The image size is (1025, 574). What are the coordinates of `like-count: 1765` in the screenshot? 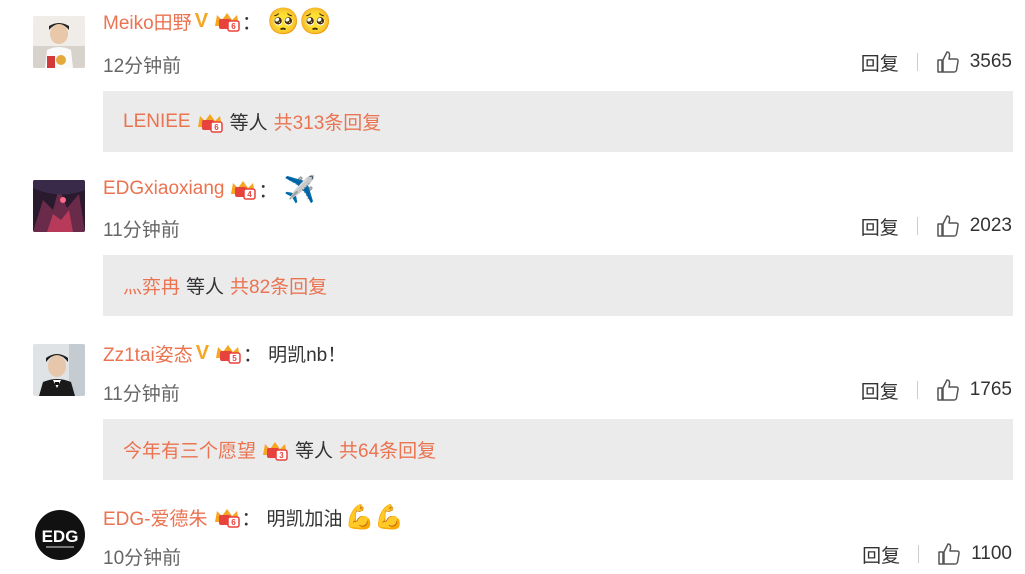 It's located at (990, 389).